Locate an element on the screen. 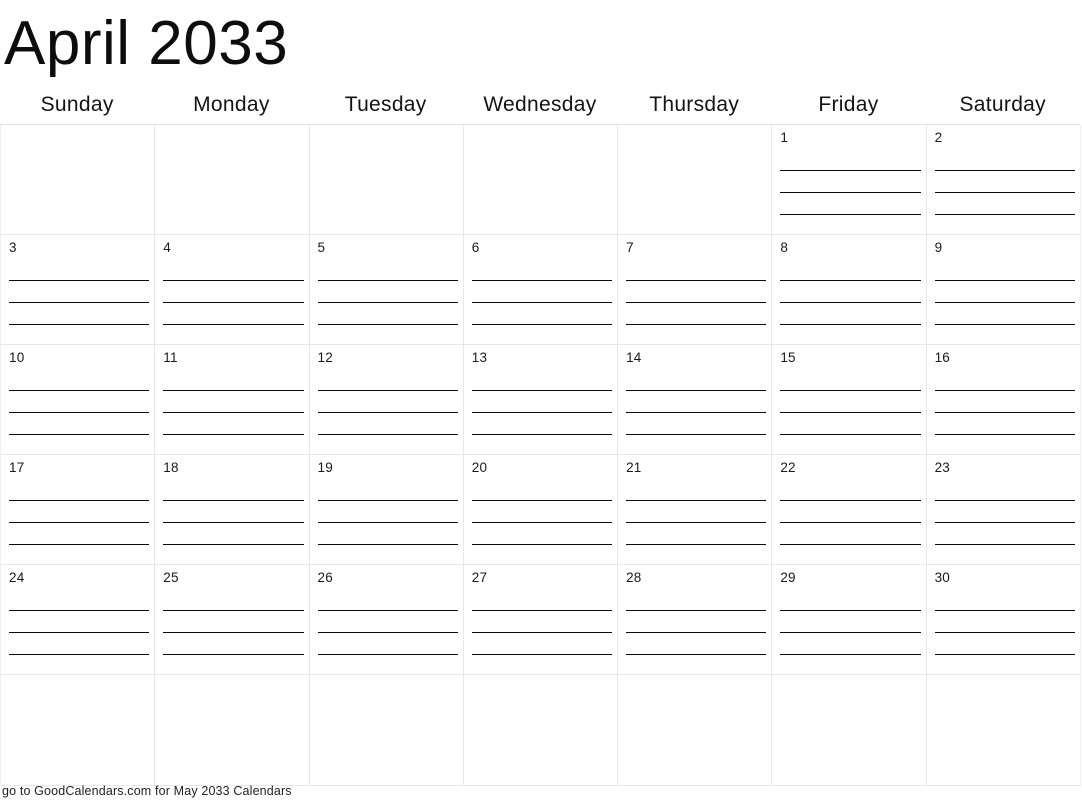 The image size is (1082, 800). day-cell-15: 15 is located at coordinates (849, 400).